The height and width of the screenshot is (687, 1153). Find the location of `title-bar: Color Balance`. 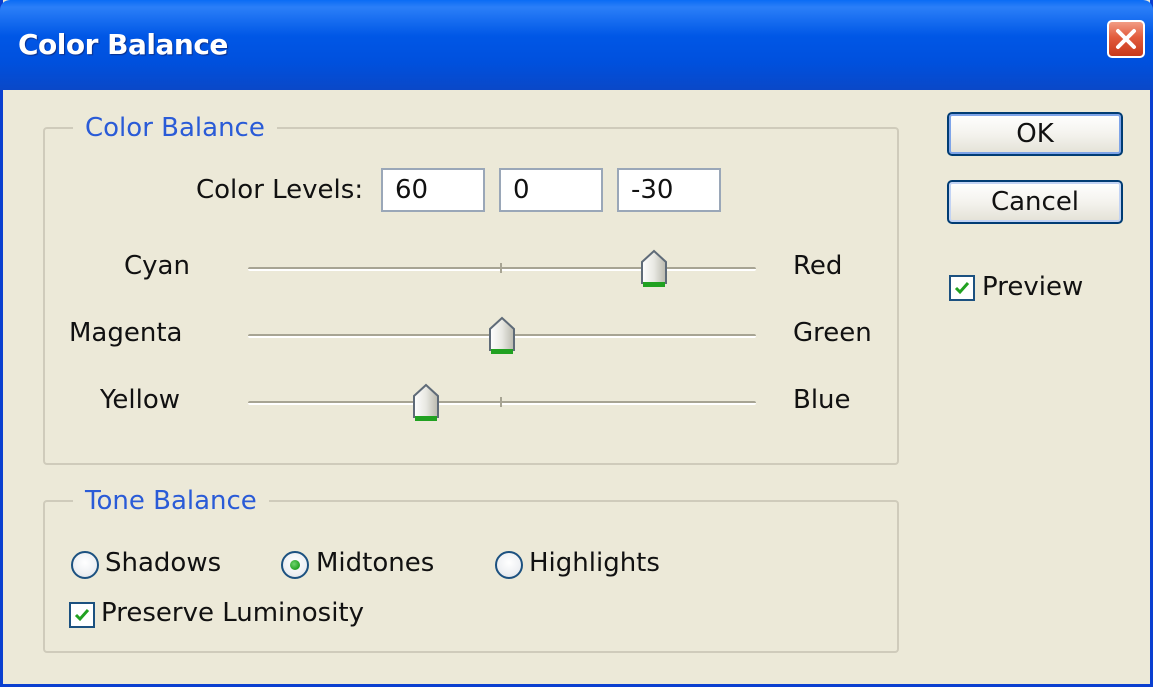

title-bar: Color Balance is located at coordinates (576, 45).